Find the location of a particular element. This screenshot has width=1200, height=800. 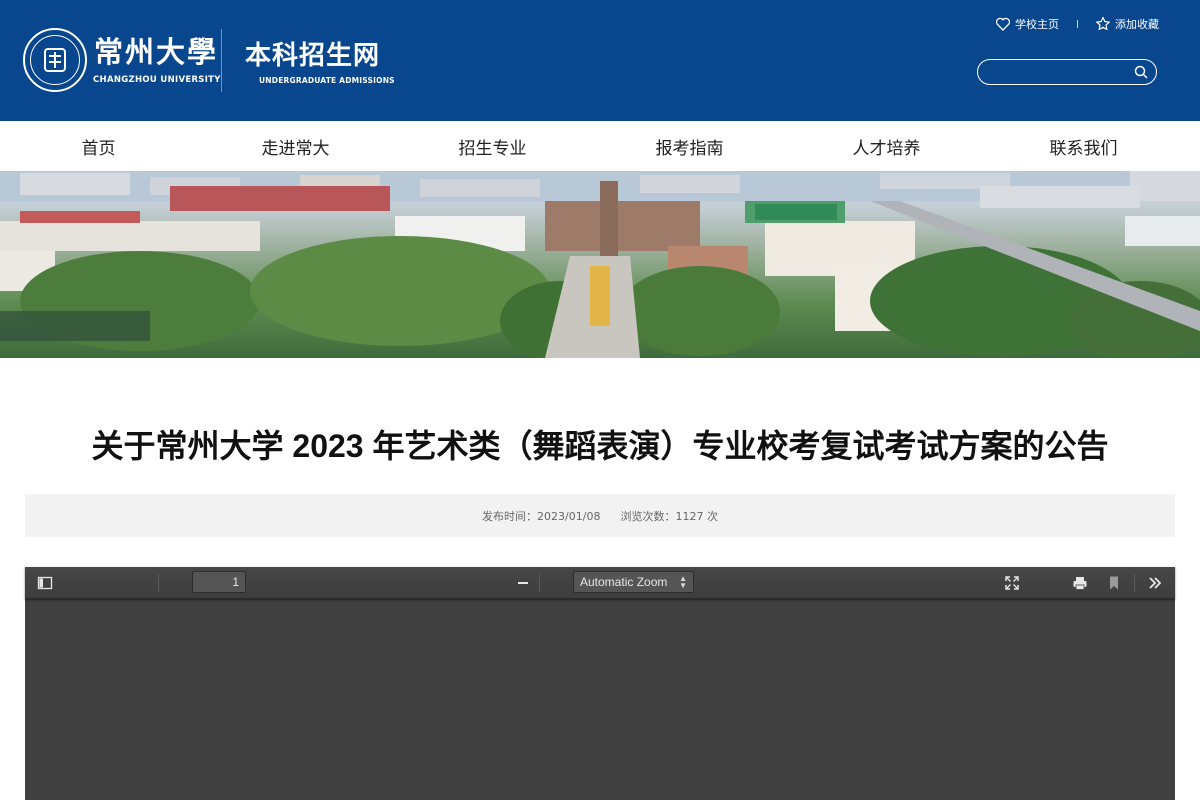

search-box is located at coordinates (1067, 72).